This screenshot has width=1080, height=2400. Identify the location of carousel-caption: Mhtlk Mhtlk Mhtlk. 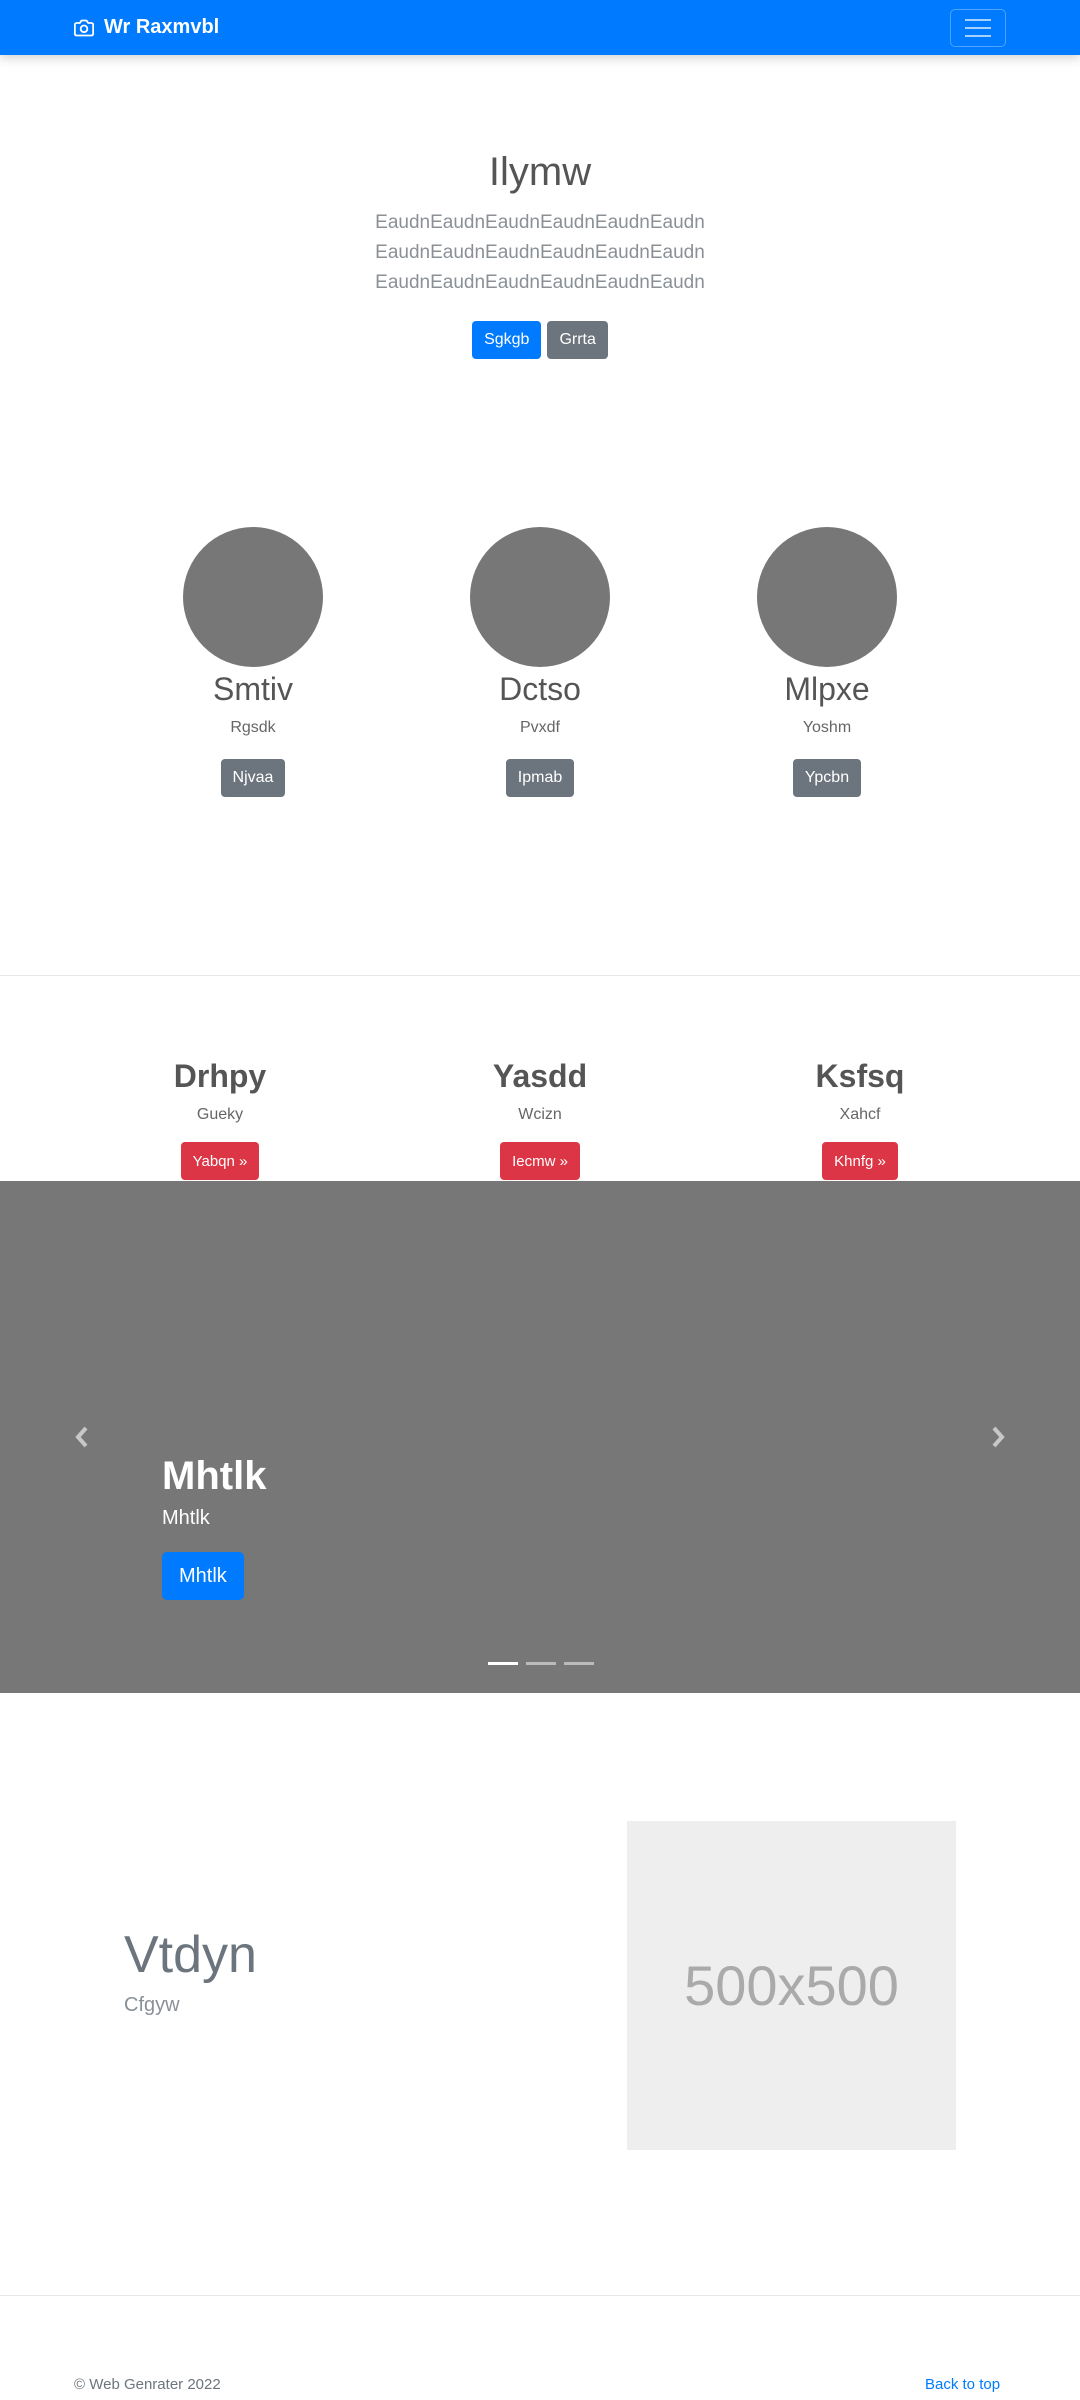
(214, 1525).